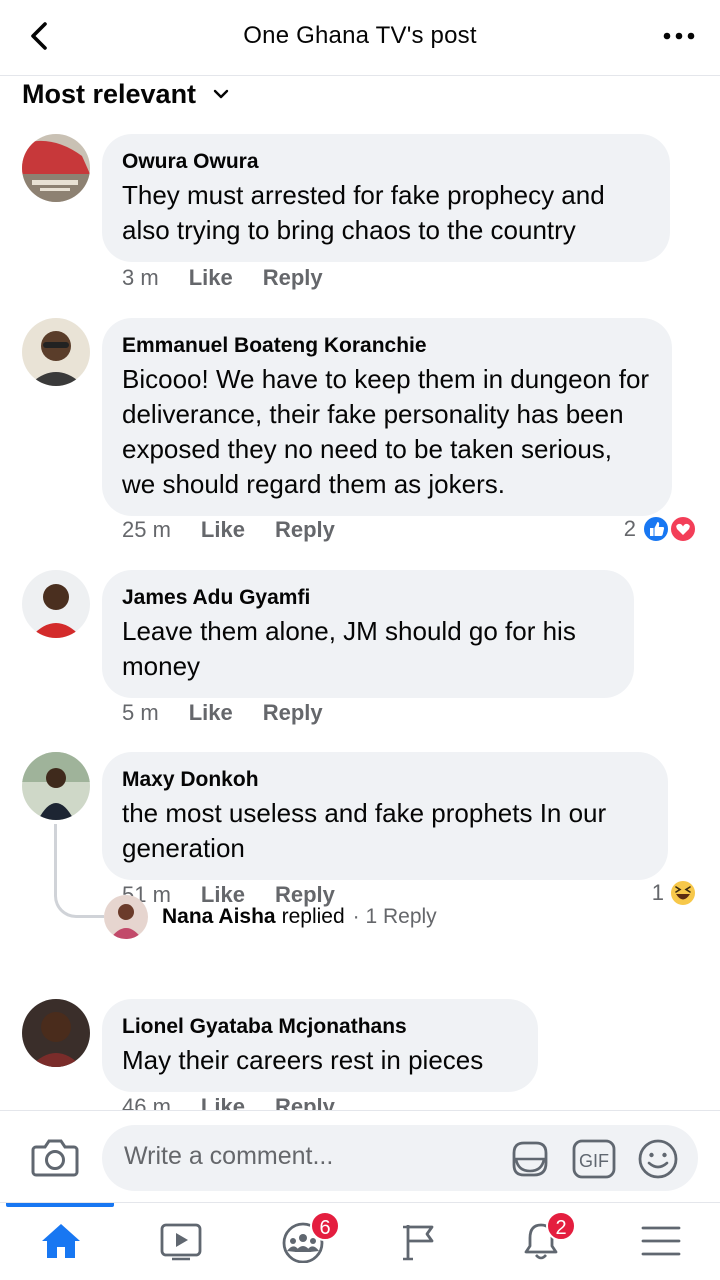  I want to click on comment-actions: 5 m Like Reply, so click(222, 713).